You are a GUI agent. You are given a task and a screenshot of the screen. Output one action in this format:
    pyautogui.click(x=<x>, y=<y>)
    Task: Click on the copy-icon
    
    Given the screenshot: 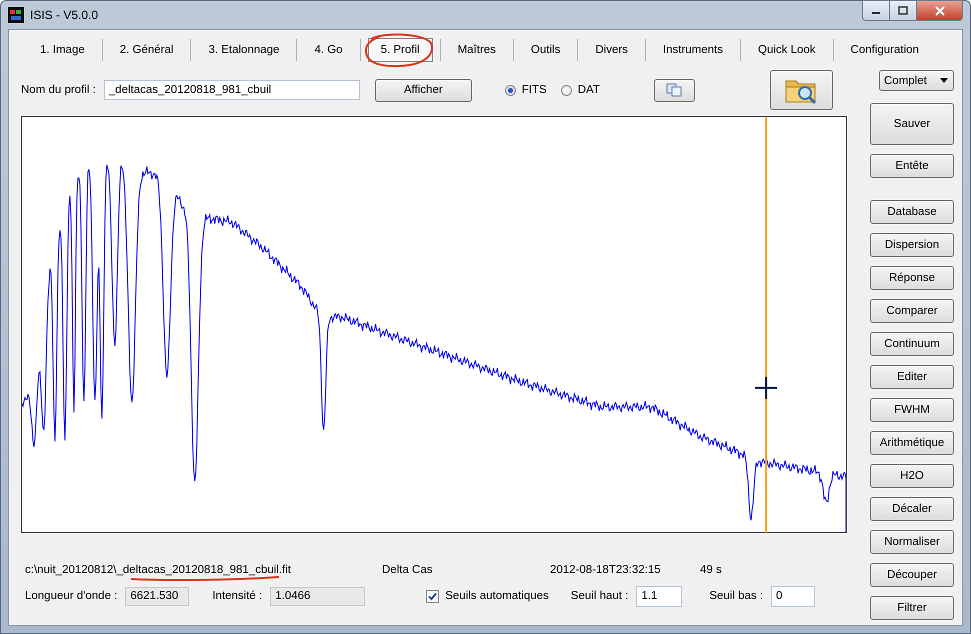 What is the action you would take?
    pyautogui.click(x=674, y=90)
    